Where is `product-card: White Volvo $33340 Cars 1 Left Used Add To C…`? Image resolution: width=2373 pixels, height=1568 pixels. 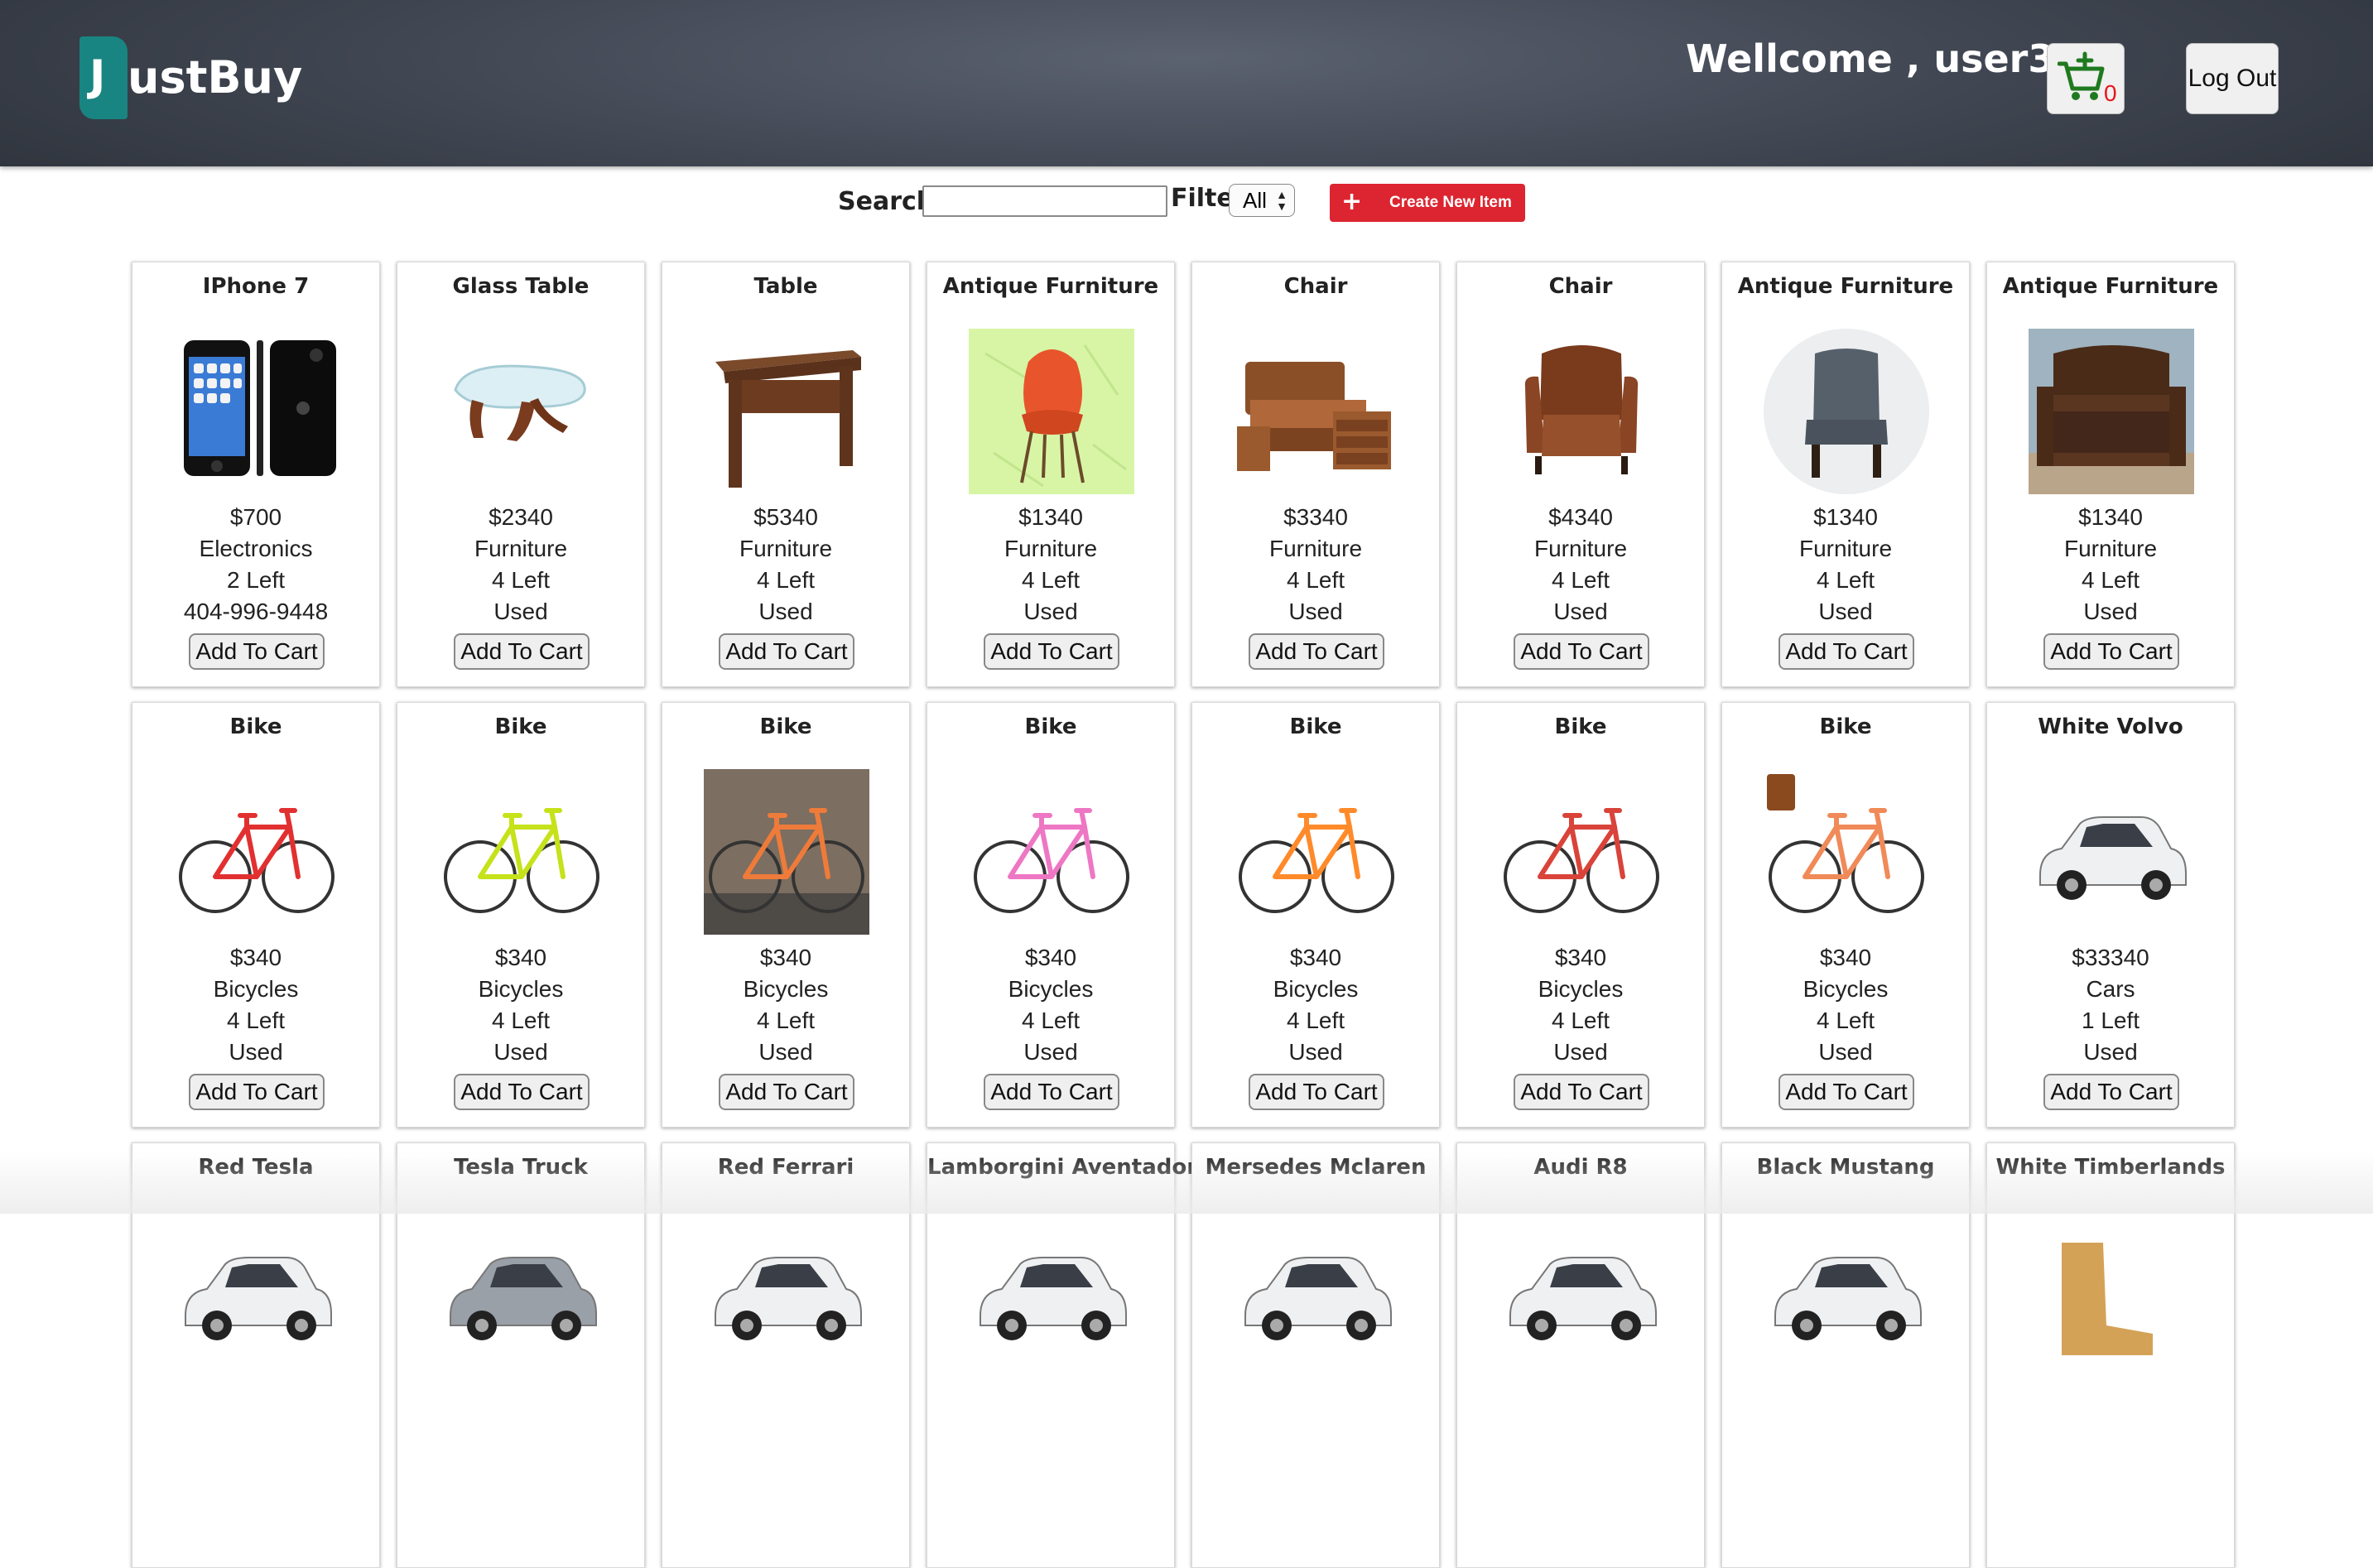
product-card: White Volvo $33340 Cars 1 Left Used Add To C… is located at coordinates (2110, 915).